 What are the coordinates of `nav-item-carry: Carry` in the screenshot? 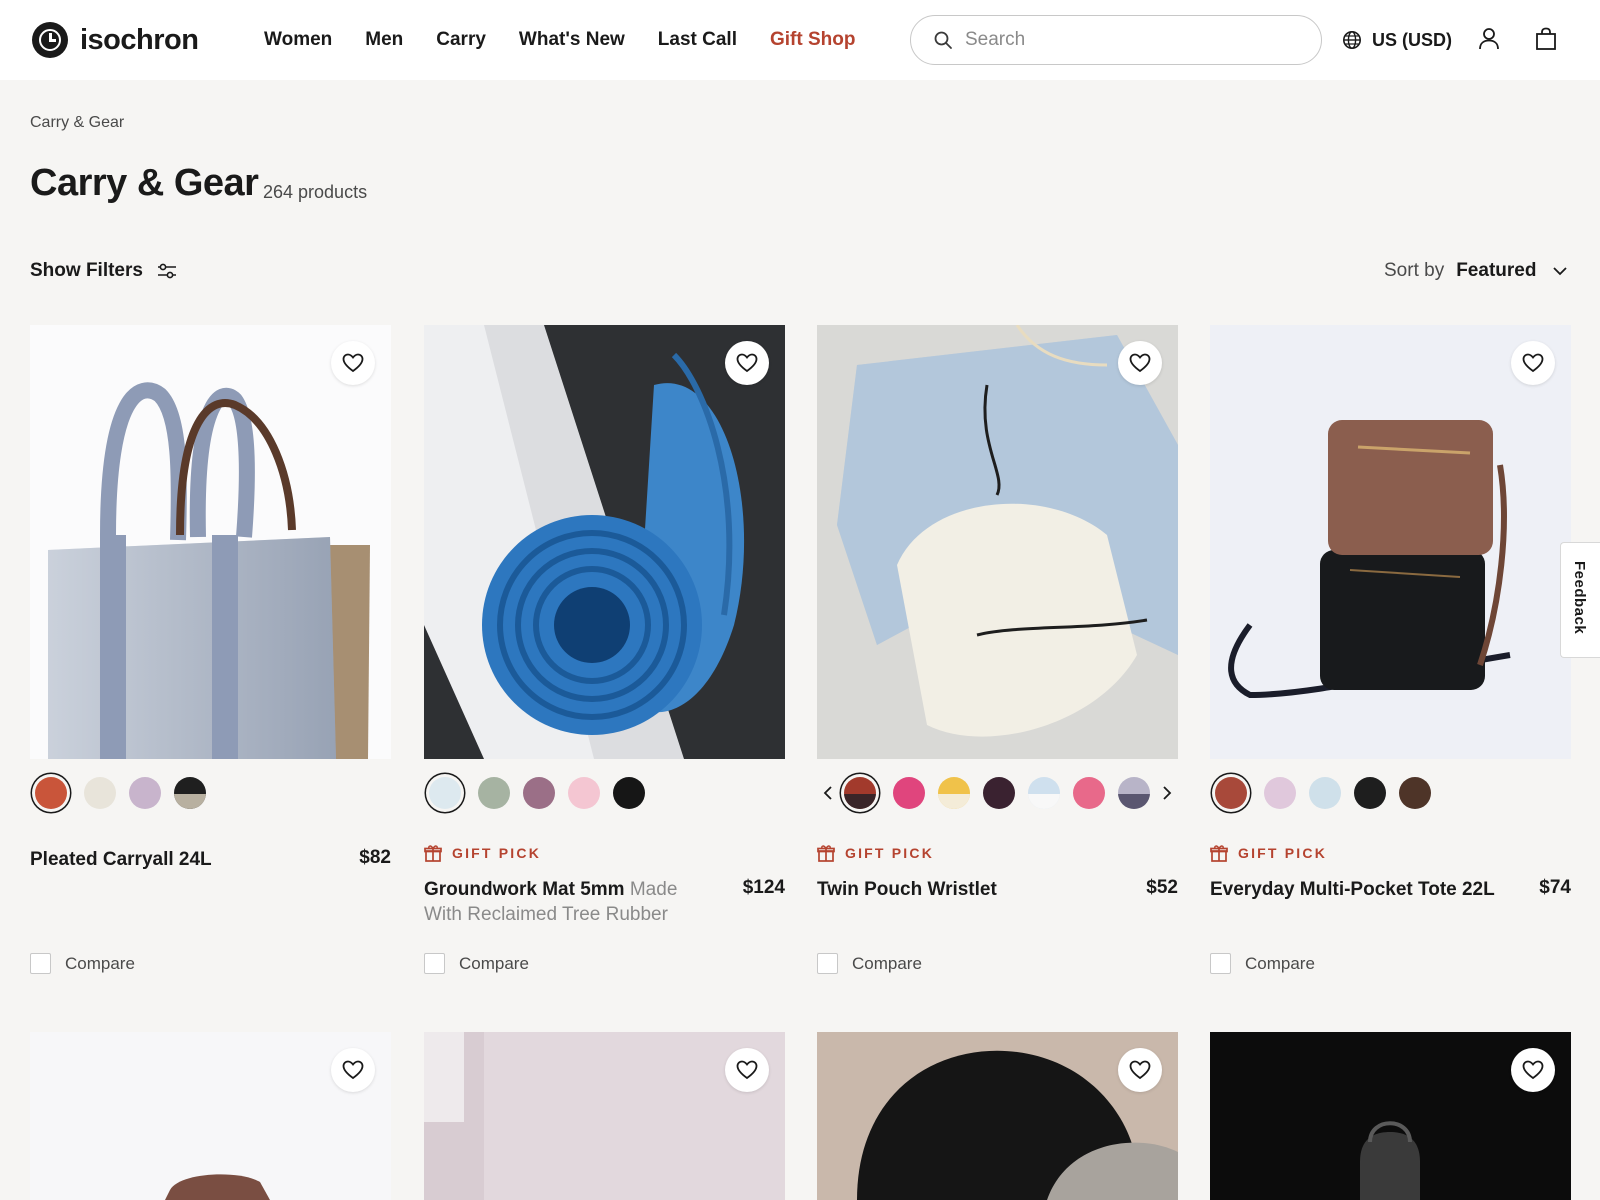 It's located at (461, 40).